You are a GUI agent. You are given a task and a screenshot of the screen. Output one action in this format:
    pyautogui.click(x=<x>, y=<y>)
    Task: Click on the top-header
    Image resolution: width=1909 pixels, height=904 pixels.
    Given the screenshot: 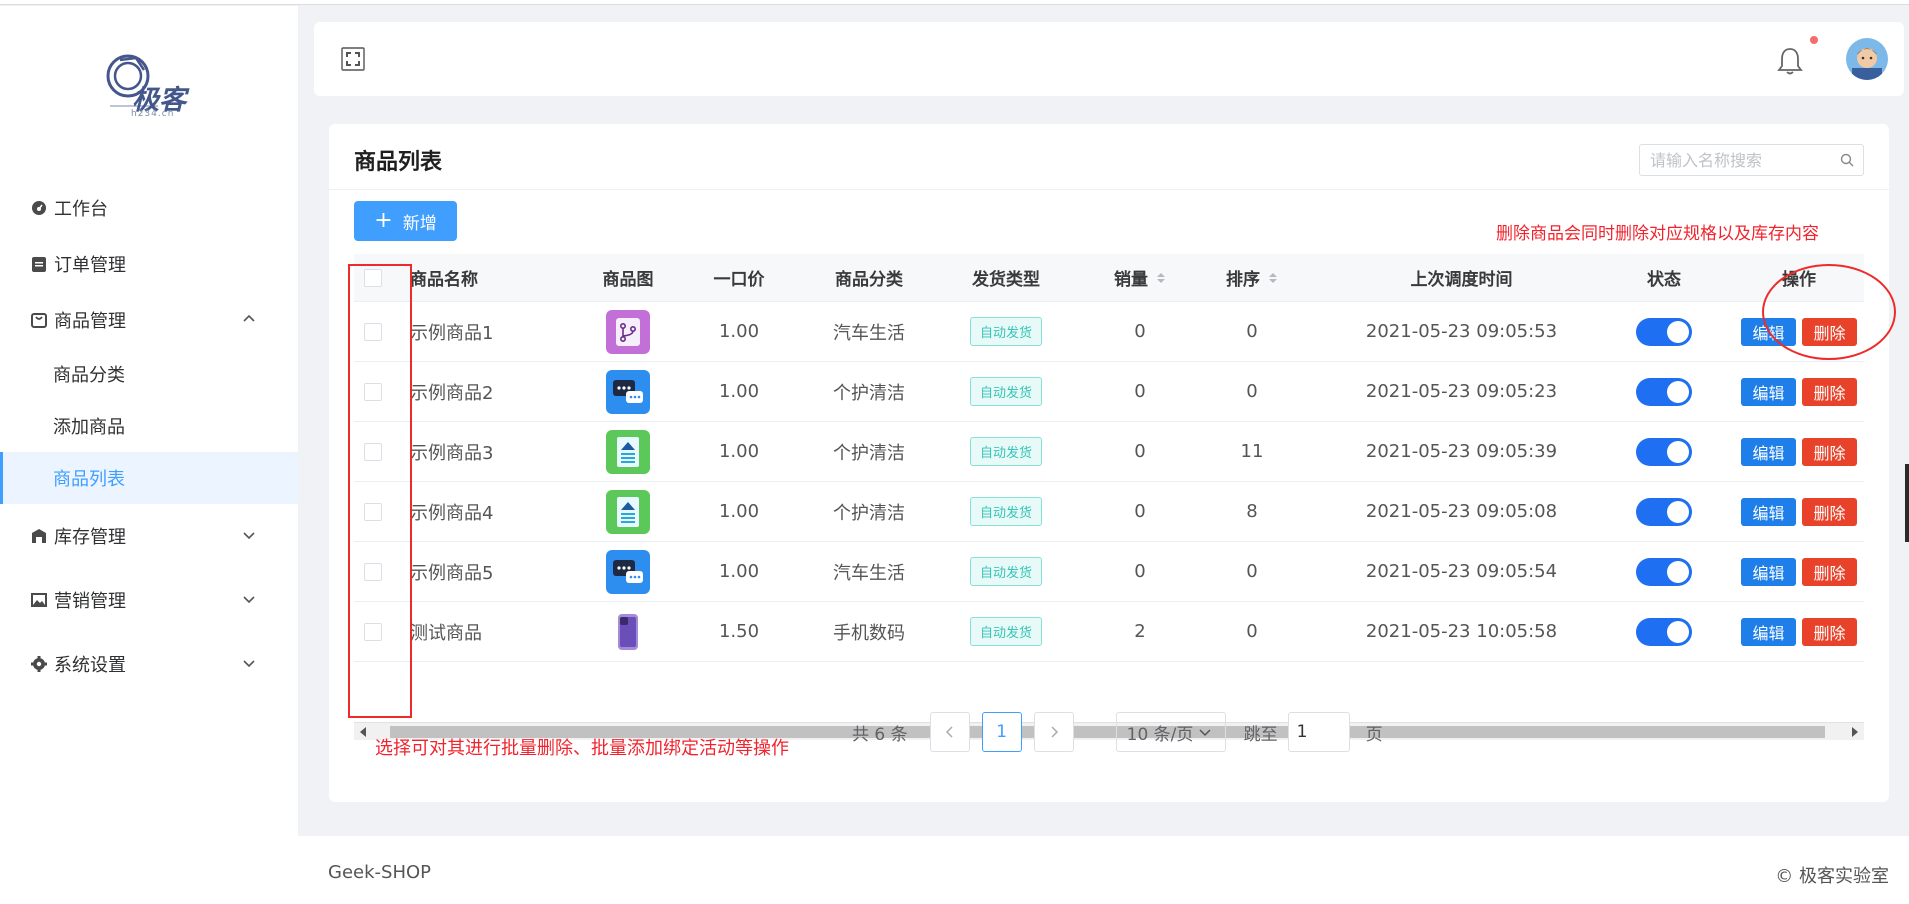 What is the action you would take?
    pyautogui.click(x=1109, y=59)
    